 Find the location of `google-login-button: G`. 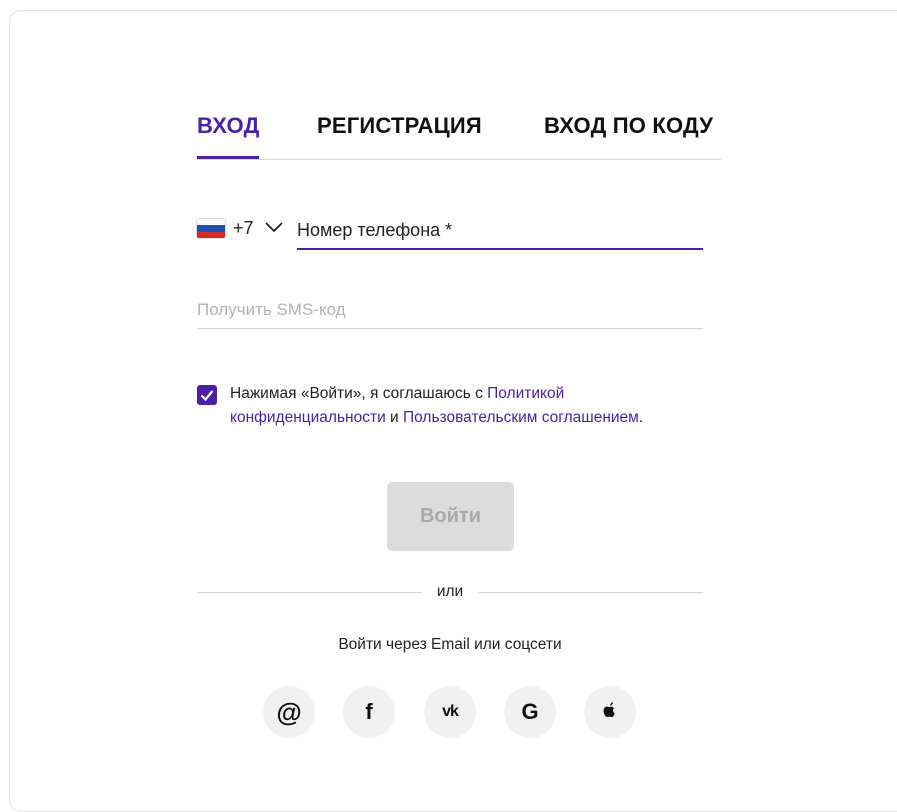

google-login-button: G is located at coordinates (530, 712).